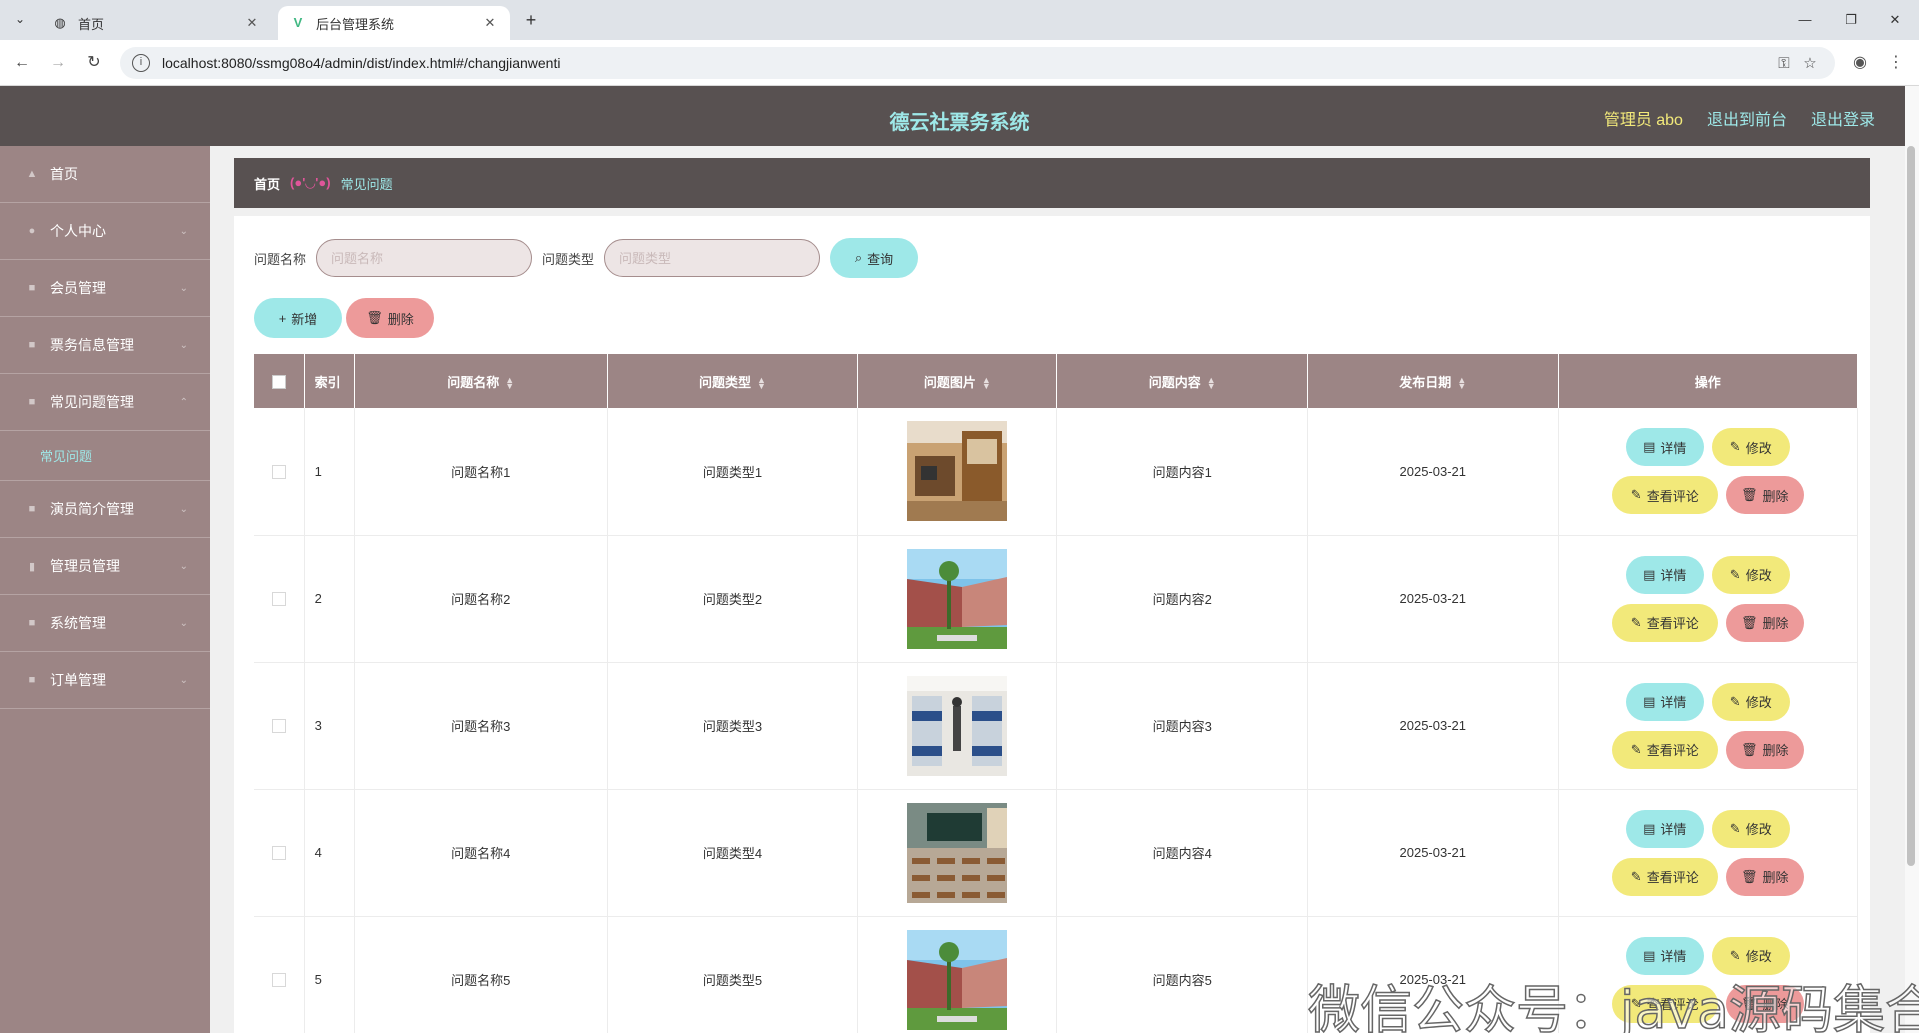 The width and height of the screenshot is (1919, 1033). I want to click on dorm-room-photo, so click(957, 471).